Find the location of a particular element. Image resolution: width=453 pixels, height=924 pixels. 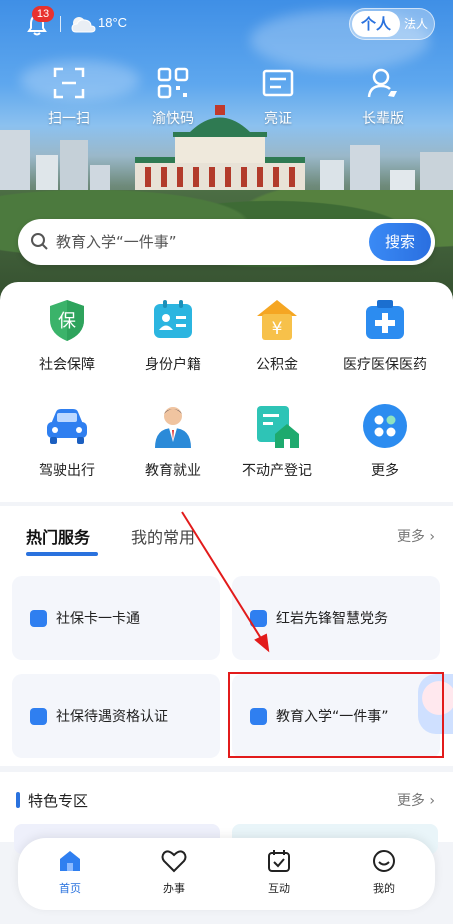

more-icon is located at coordinates (385, 426).